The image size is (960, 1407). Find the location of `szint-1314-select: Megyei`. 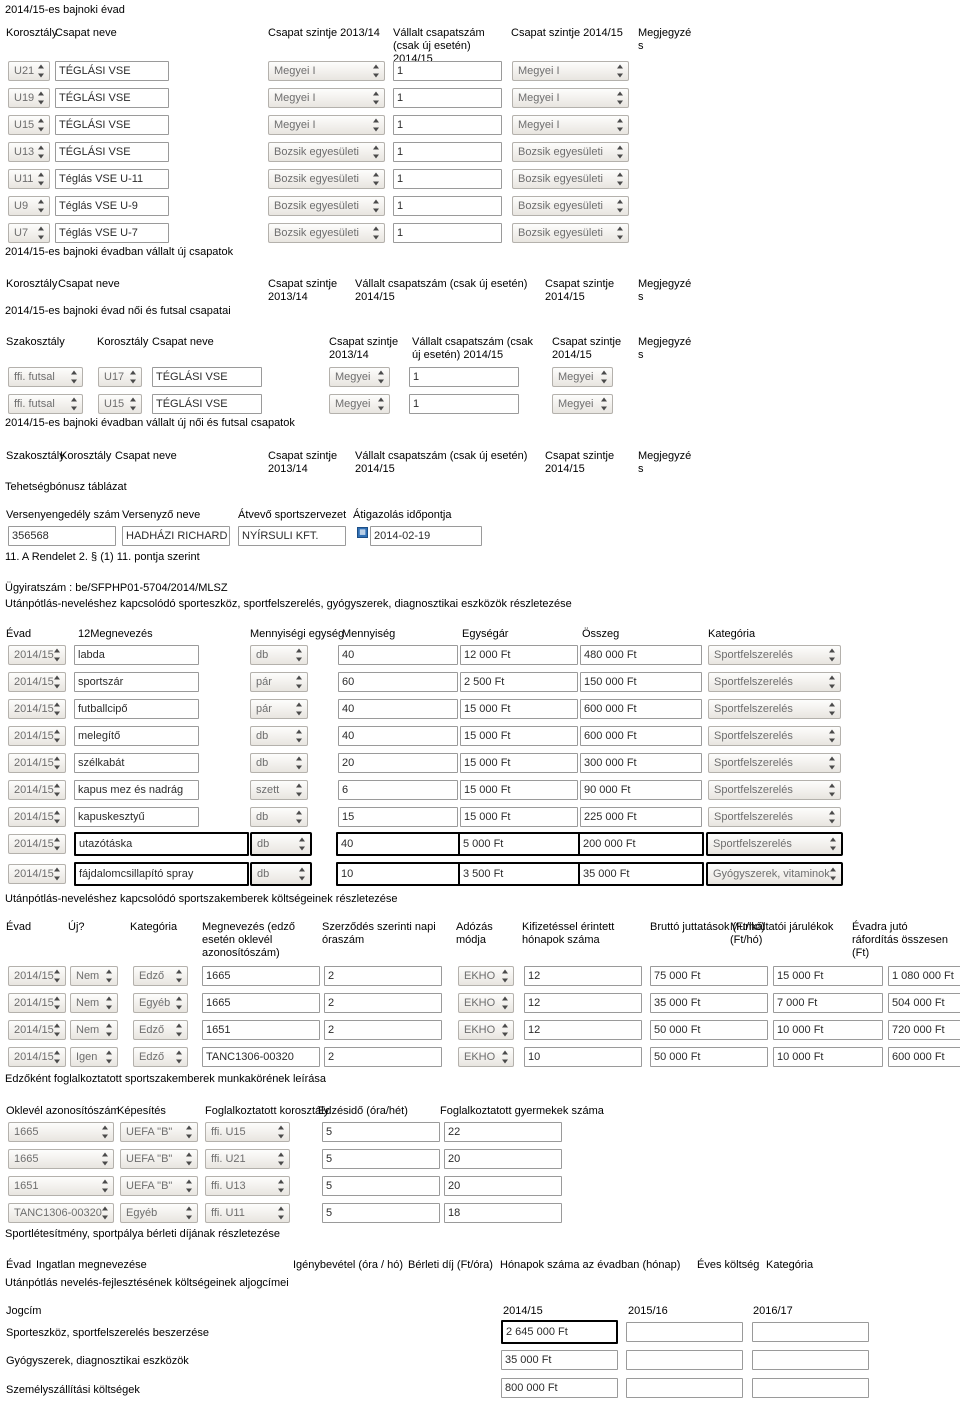

szint-1314-select: Megyei is located at coordinates (359, 404).